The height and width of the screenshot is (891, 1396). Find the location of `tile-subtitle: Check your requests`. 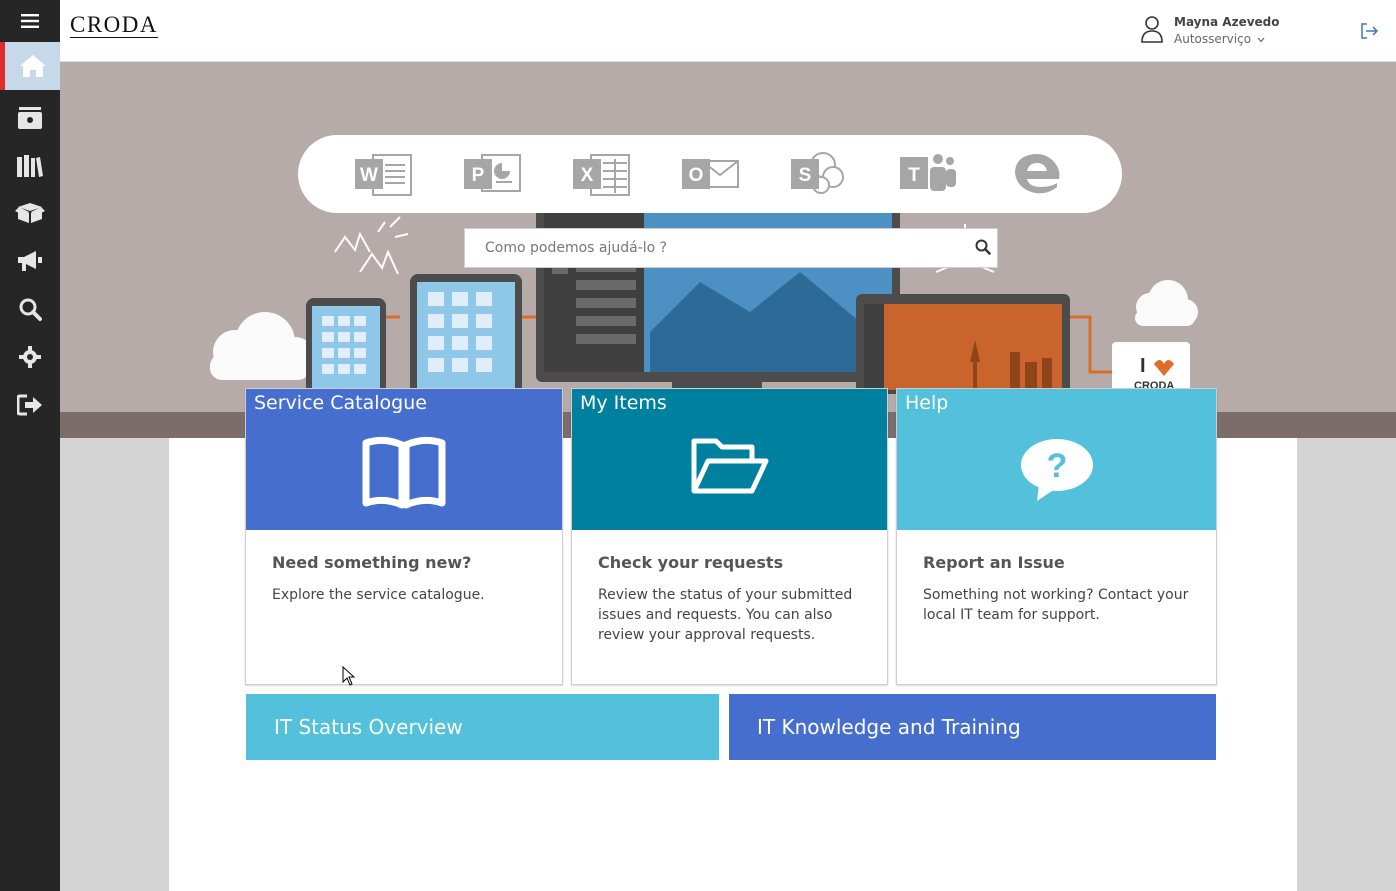

tile-subtitle: Check your requests is located at coordinates (691, 562).